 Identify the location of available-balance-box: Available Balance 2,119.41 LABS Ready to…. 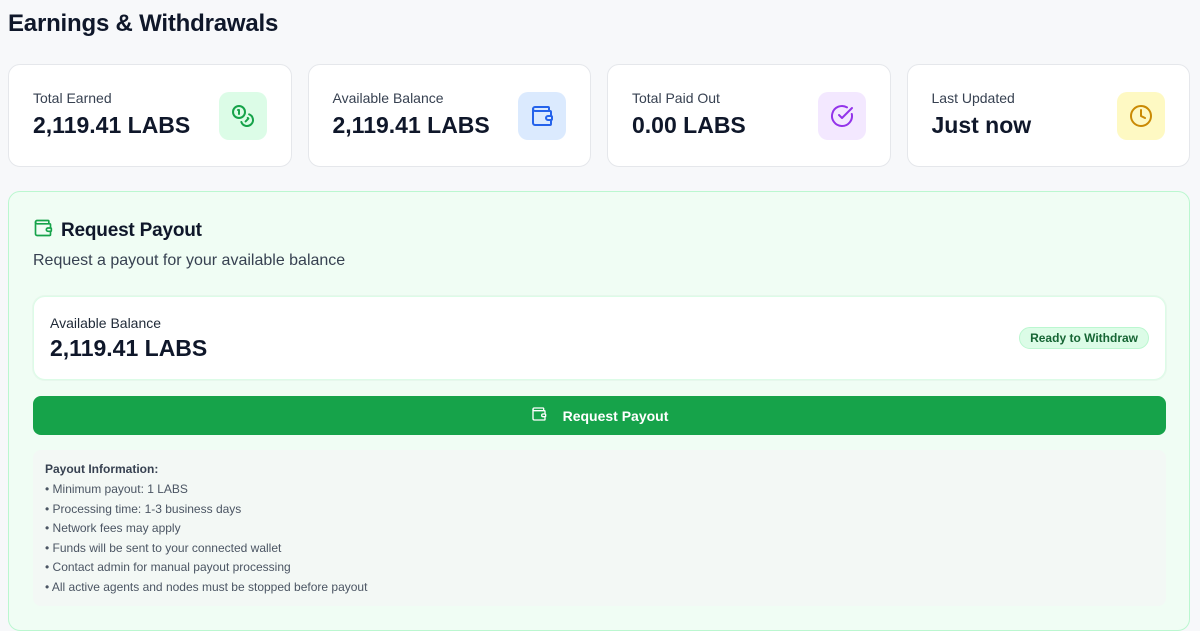
(599, 338).